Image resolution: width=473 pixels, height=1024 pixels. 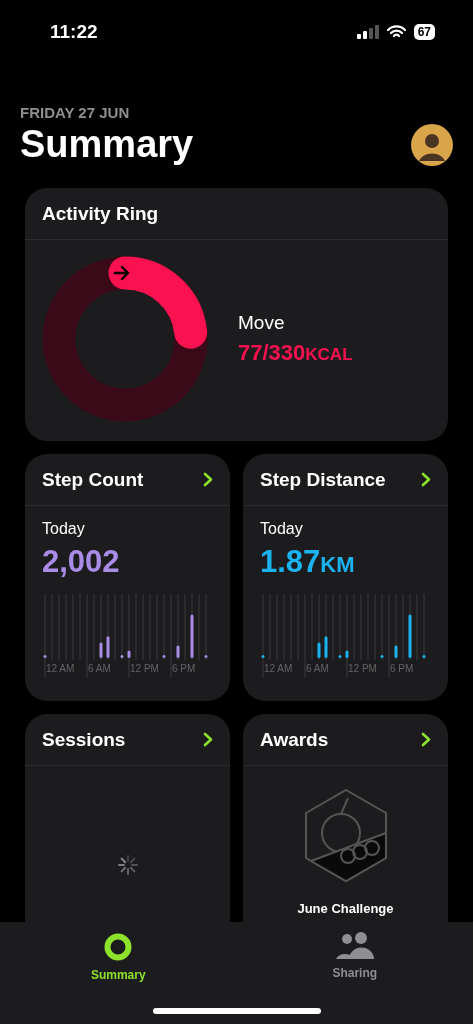 I want to click on battery-level: 67, so click(x=424, y=32).